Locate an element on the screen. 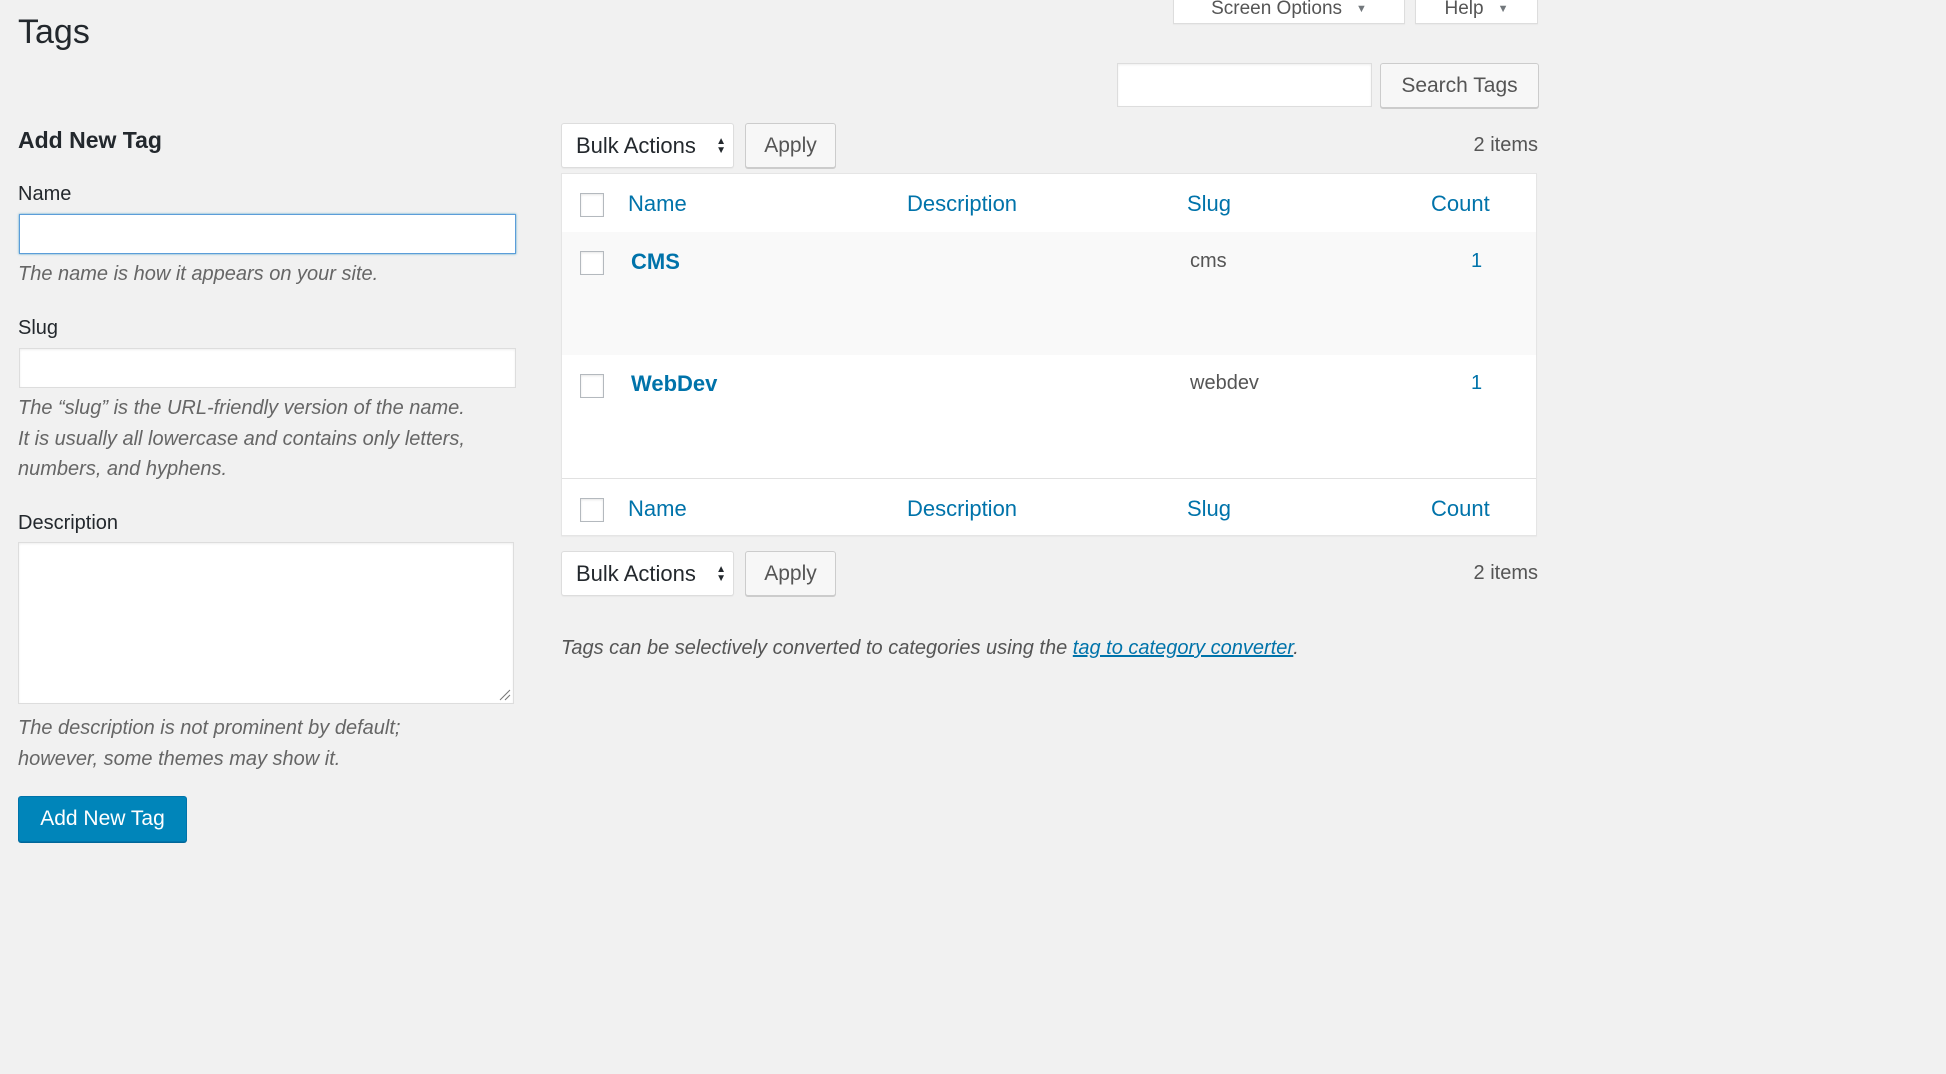  column-count-header: Count is located at coordinates (1460, 204).